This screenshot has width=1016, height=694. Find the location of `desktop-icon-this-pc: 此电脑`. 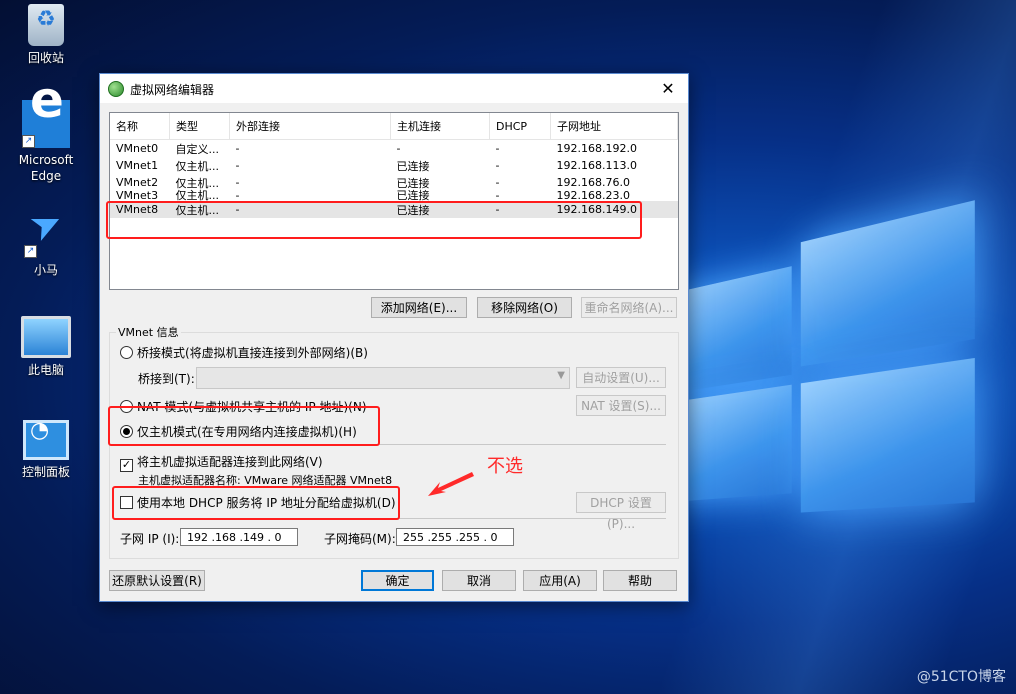

desktop-icon-this-pc: 此电脑 is located at coordinates (46, 347).